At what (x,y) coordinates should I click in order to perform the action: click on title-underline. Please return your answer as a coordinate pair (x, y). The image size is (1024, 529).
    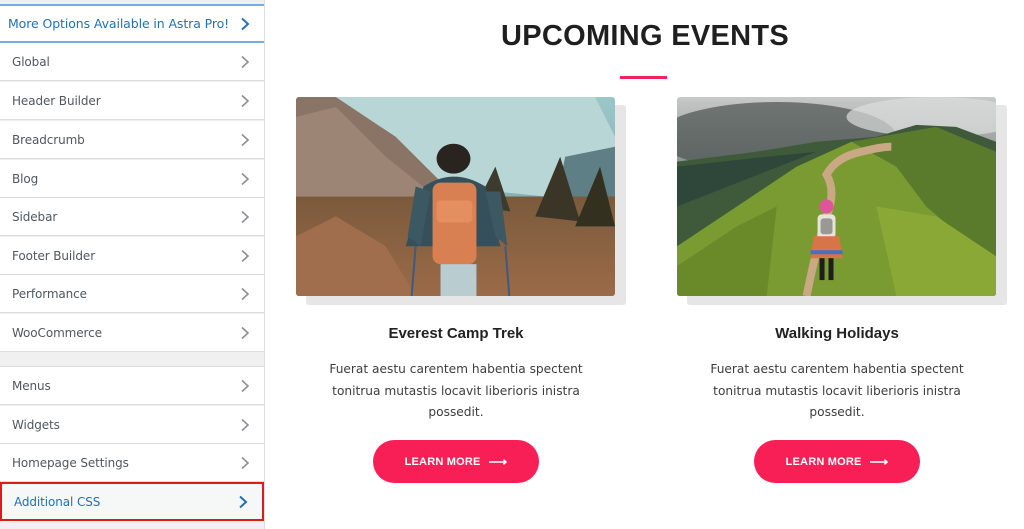
    Looking at the image, I should click on (643, 77).